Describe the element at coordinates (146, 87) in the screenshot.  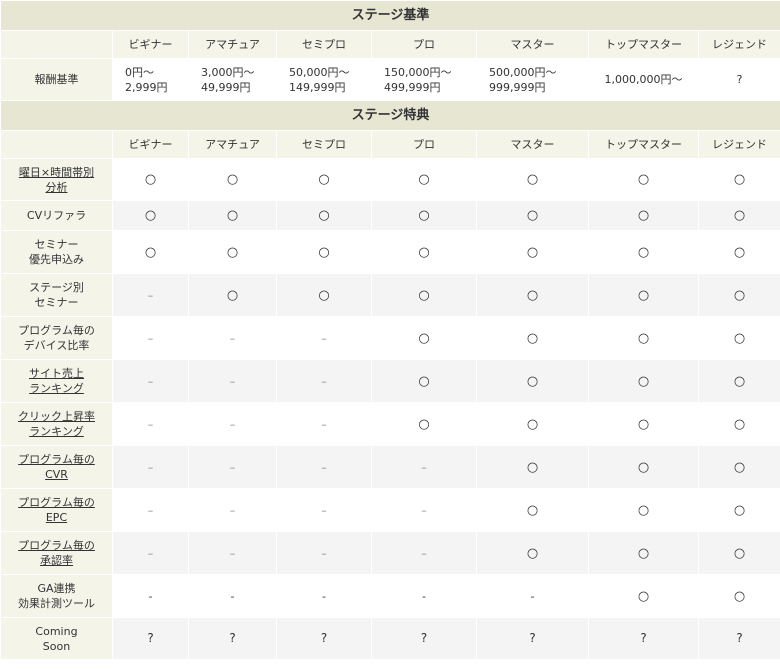
I see `reward-range-text: 2,999円` at that location.